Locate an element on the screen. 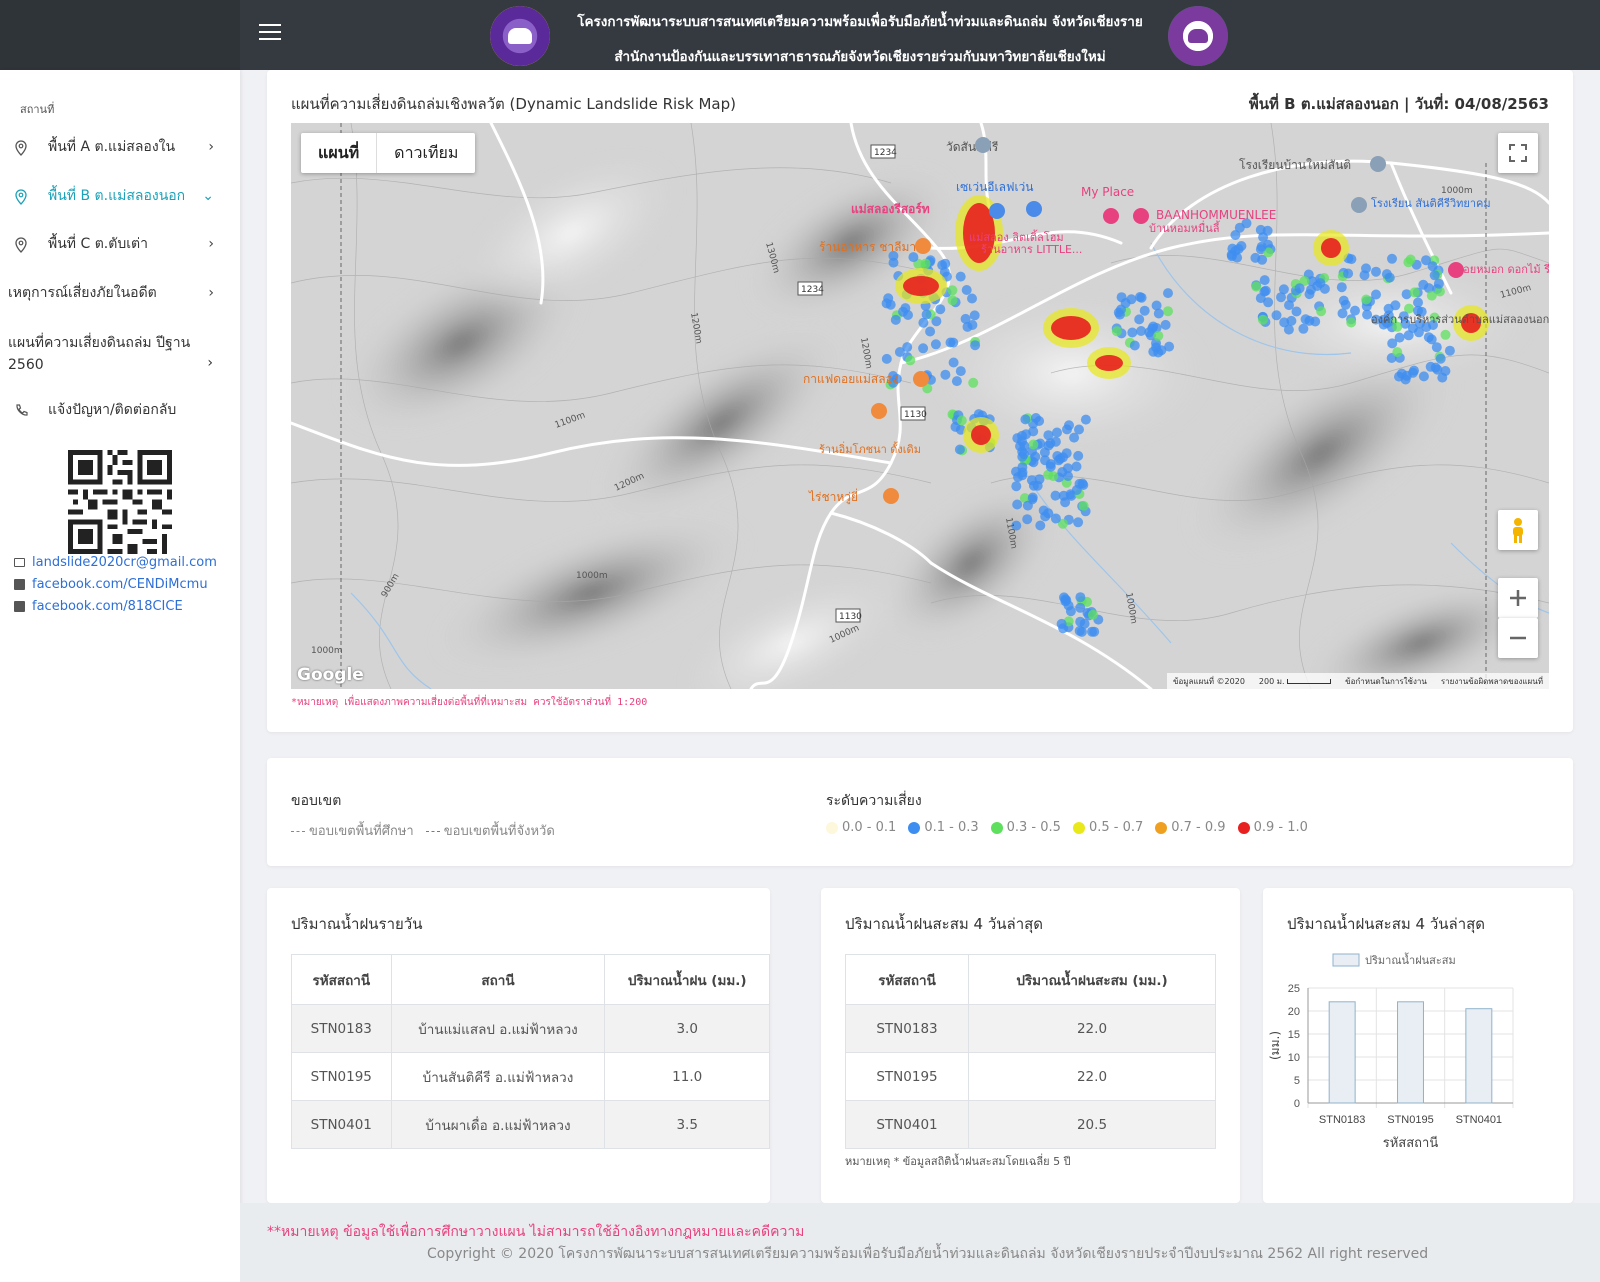 The image size is (1600, 1282). chart-card-title: ปริมาณน้ำฝนสะสม 4 วันล่าสุด is located at coordinates (1386, 924).